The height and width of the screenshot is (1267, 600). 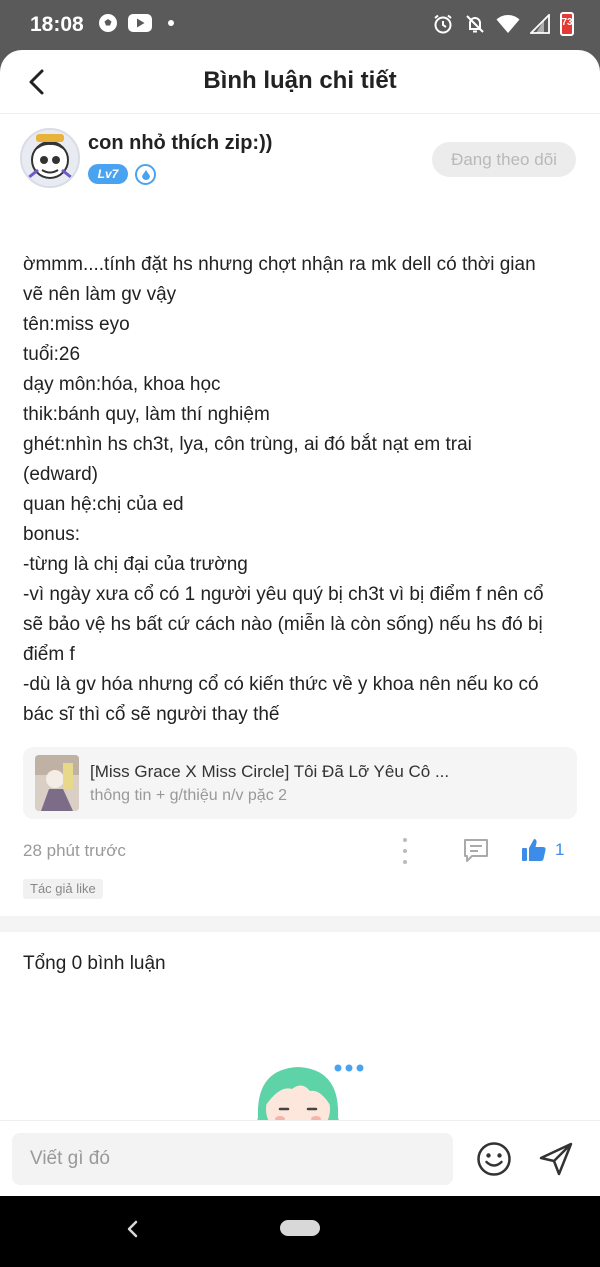 What do you see at coordinates (76, 324) in the screenshot?
I see `post-line: tên:miss eyo` at bounding box center [76, 324].